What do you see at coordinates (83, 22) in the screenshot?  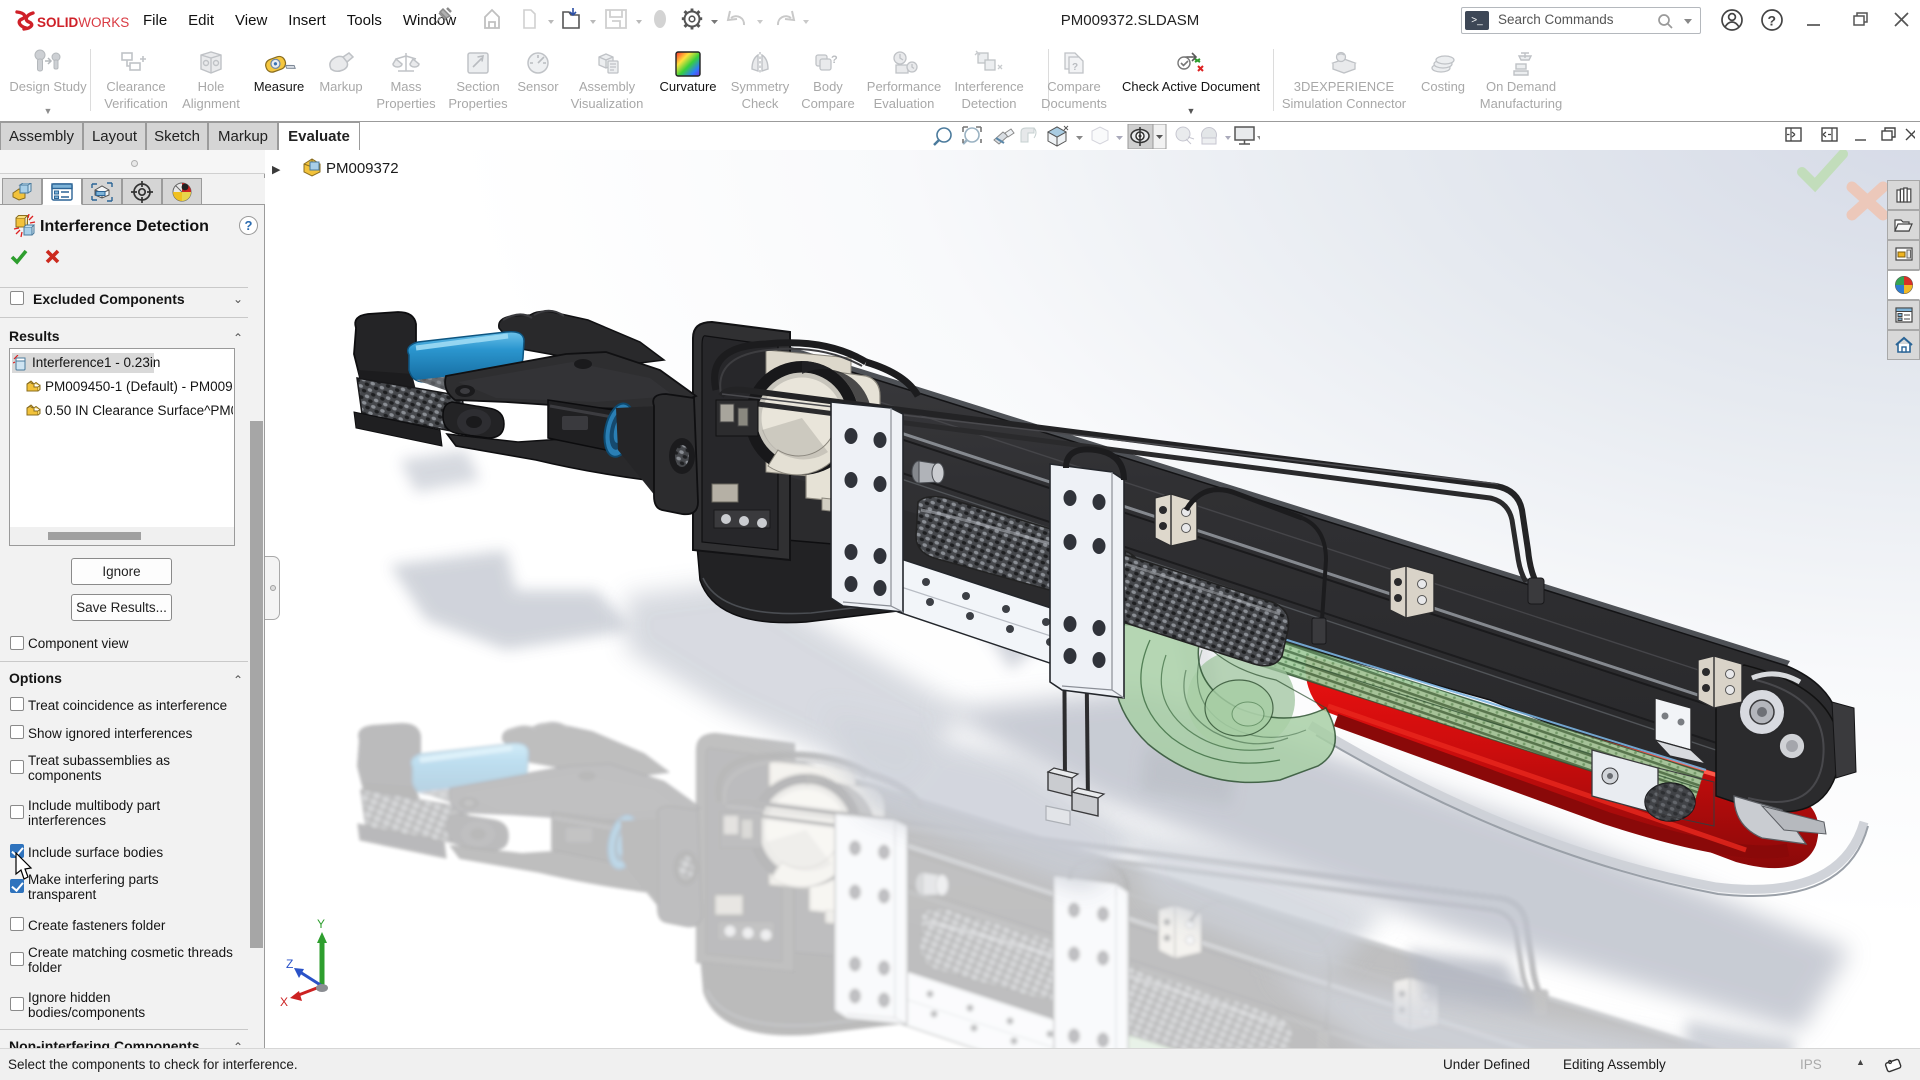 I see `svg-text: SOLIDWORKS` at bounding box center [83, 22].